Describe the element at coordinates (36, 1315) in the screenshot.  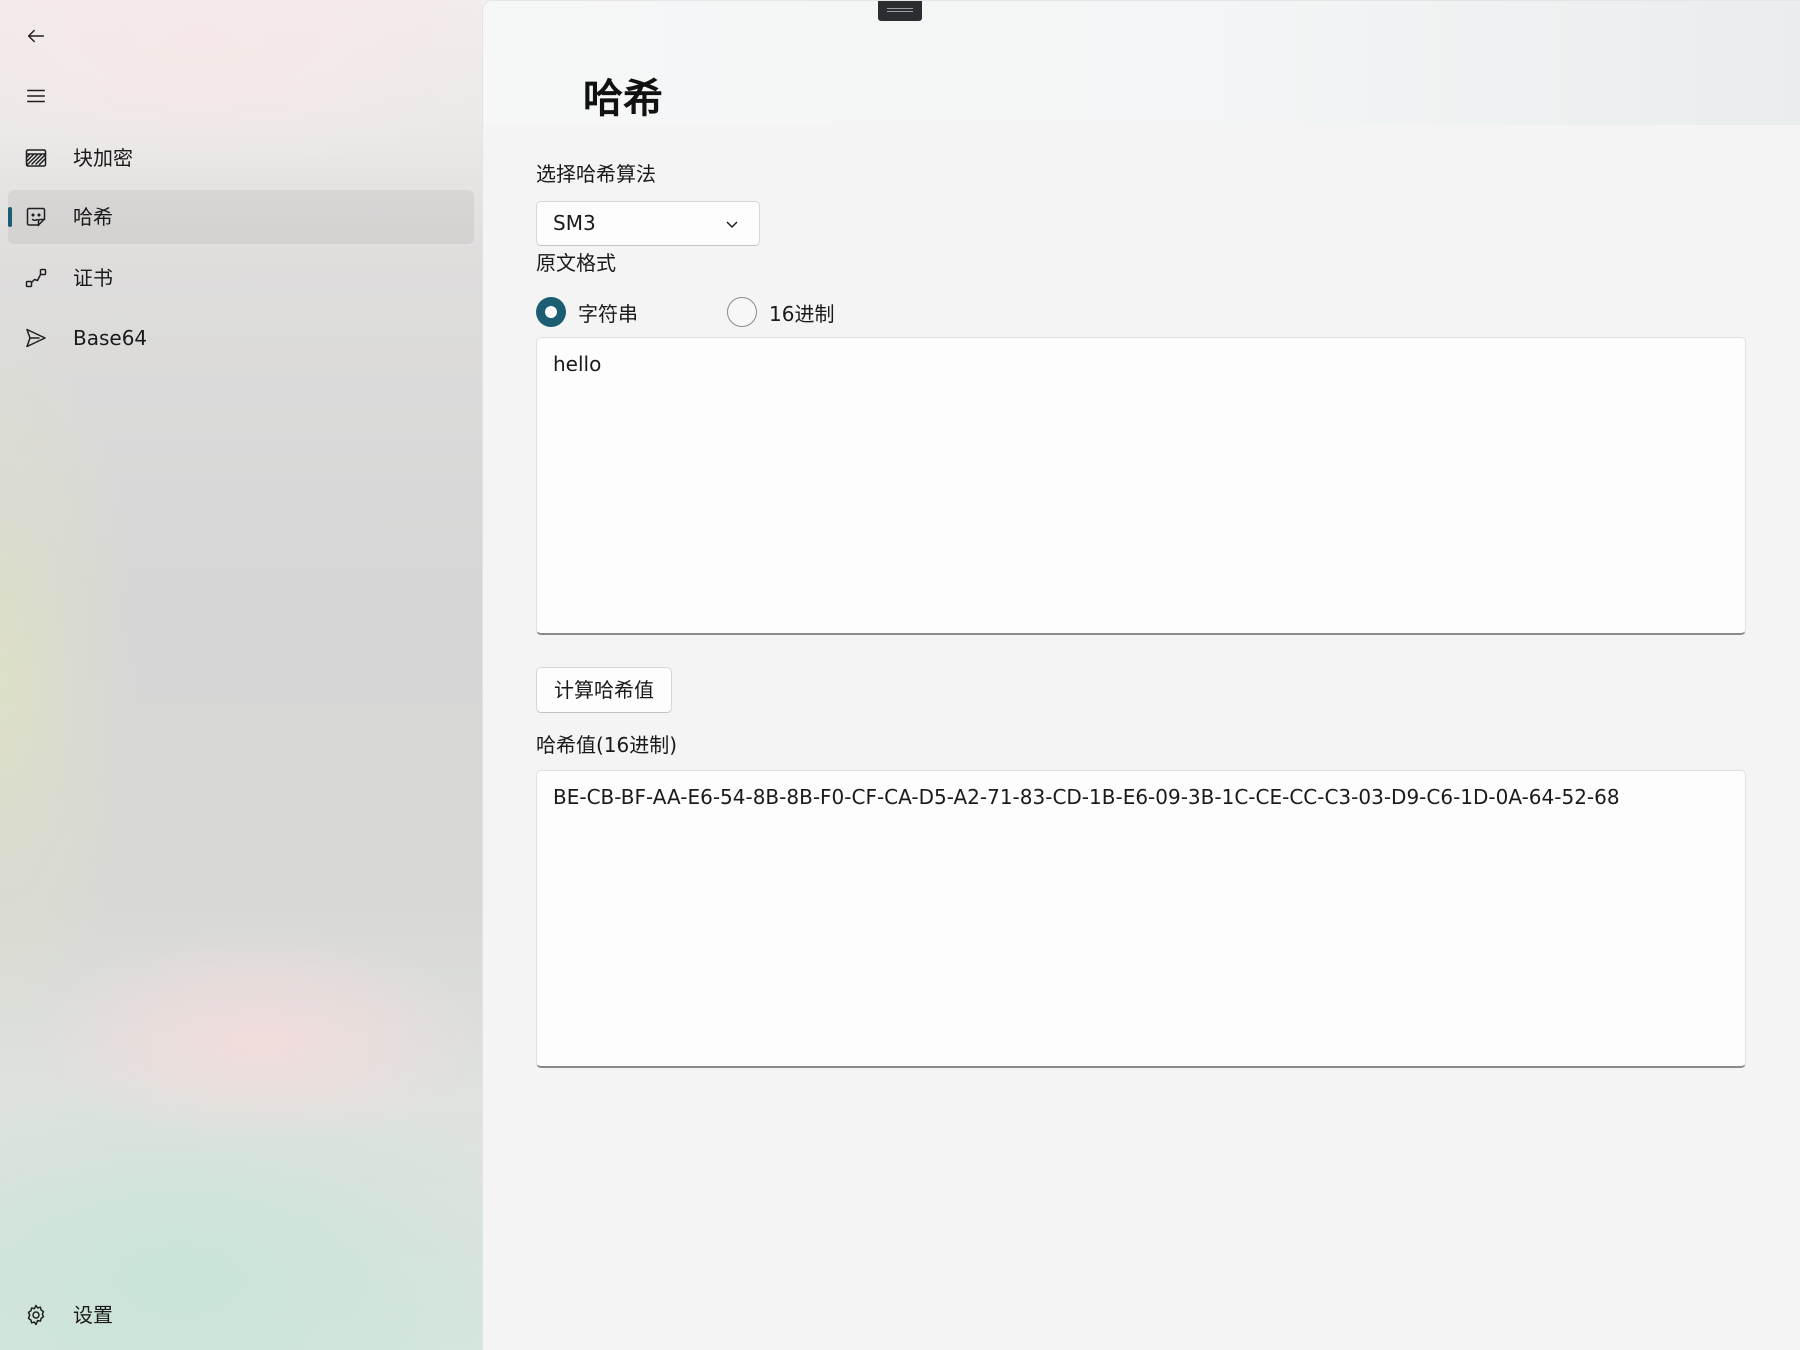
I see `gear-icon` at that location.